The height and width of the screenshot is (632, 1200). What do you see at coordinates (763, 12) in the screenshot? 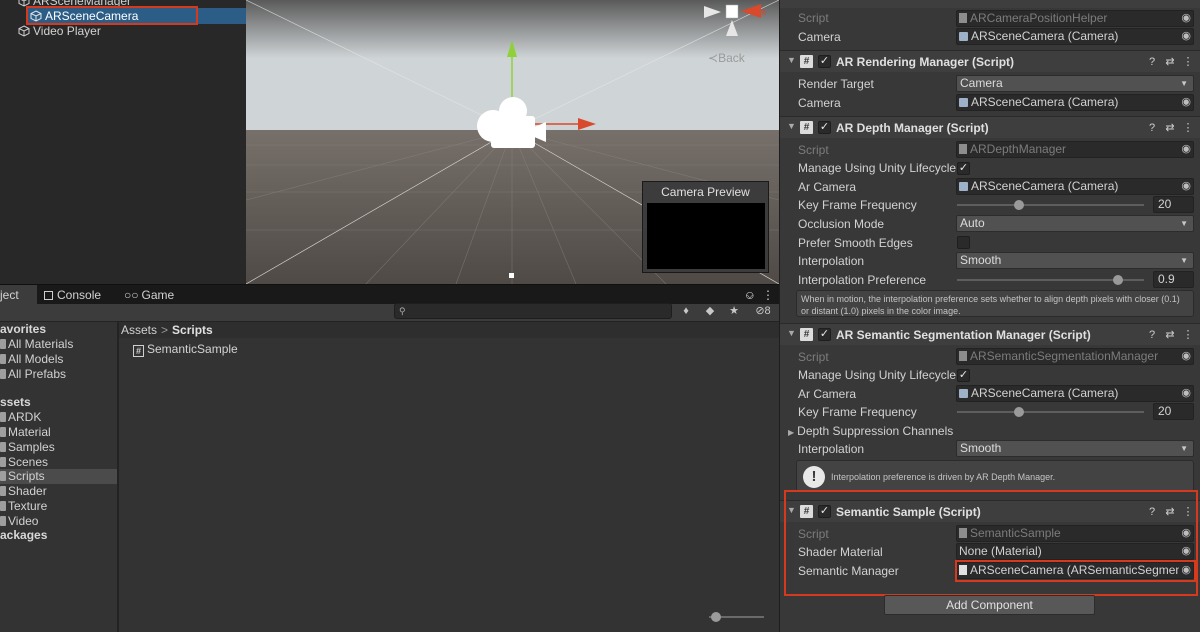
I see `axis-x-label: x` at bounding box center [763, 12].